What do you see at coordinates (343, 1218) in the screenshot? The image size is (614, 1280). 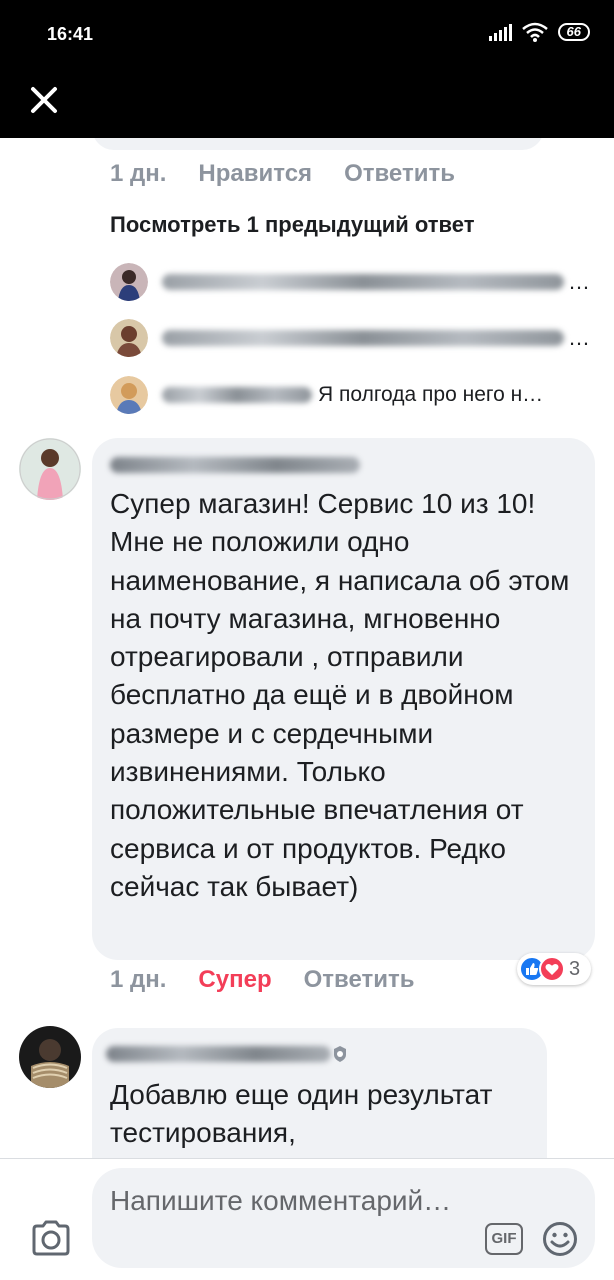 I see `comment-input: Напишите комментарий… GIF` at bounding box center [343, 1218].